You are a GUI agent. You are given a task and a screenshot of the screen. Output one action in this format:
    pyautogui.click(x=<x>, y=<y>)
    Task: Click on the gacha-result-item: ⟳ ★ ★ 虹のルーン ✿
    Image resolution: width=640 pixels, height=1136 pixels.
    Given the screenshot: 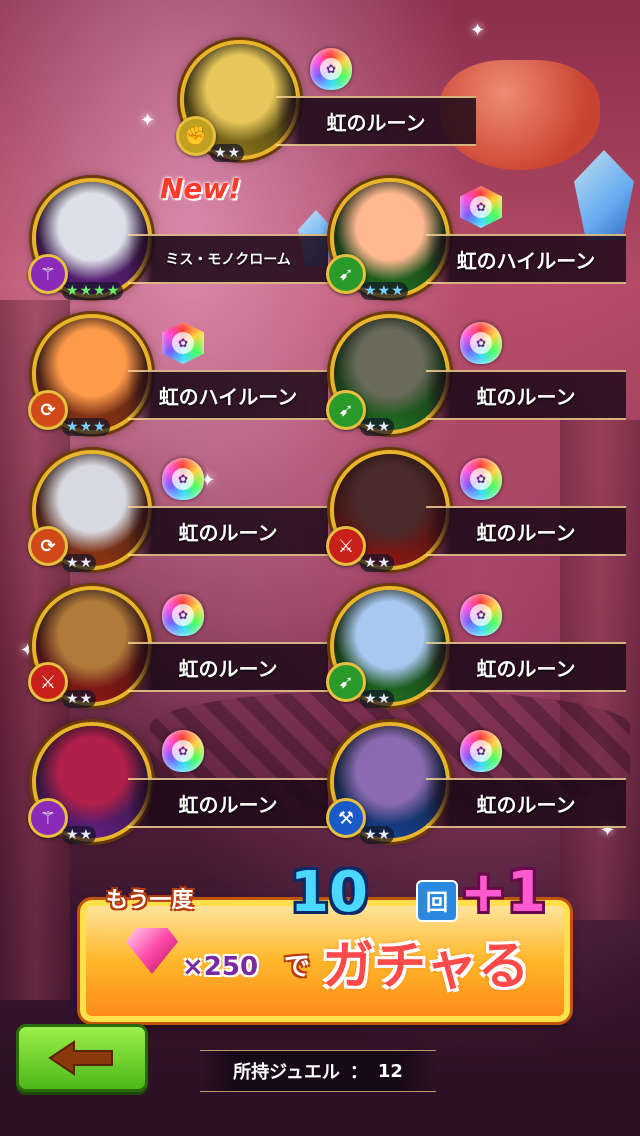 What is the action you would take?
    pyautogui.click(x=180, y=515)
    